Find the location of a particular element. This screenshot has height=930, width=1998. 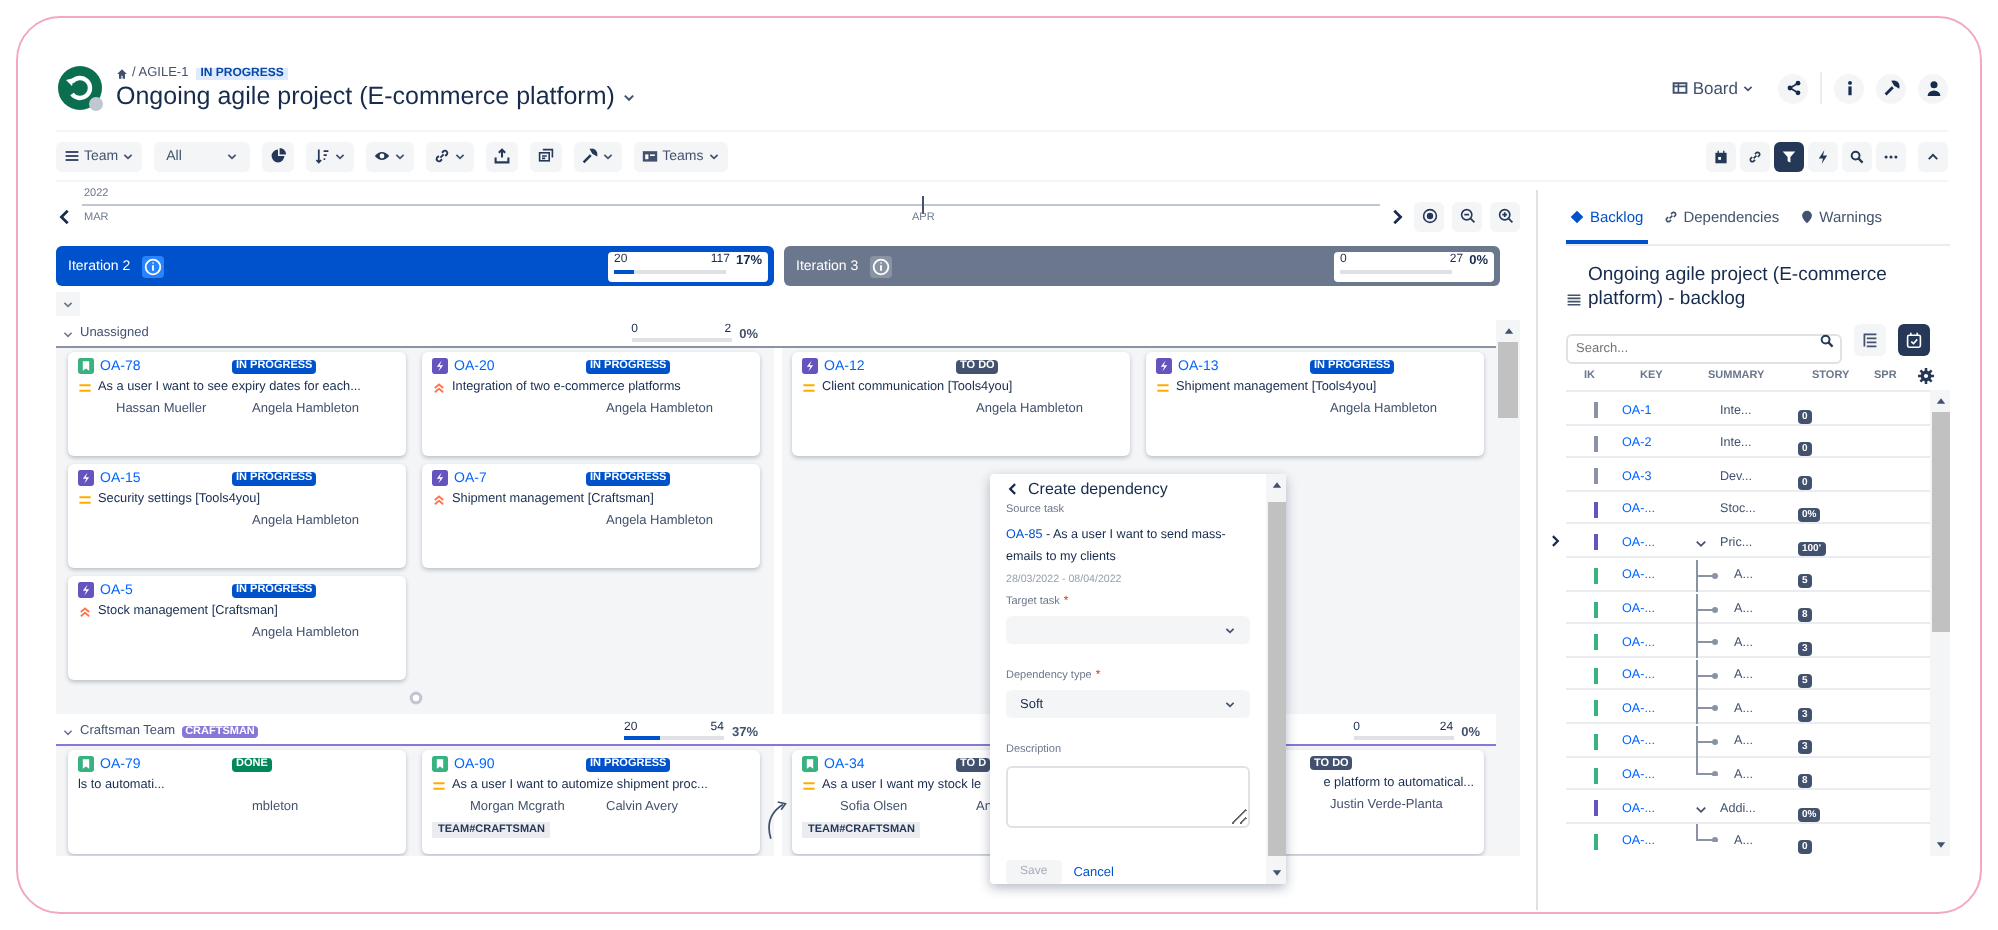

backlog-title: Ongoing agile project (E-commerce platform) - backlog is located at coordinates (1738, 288).